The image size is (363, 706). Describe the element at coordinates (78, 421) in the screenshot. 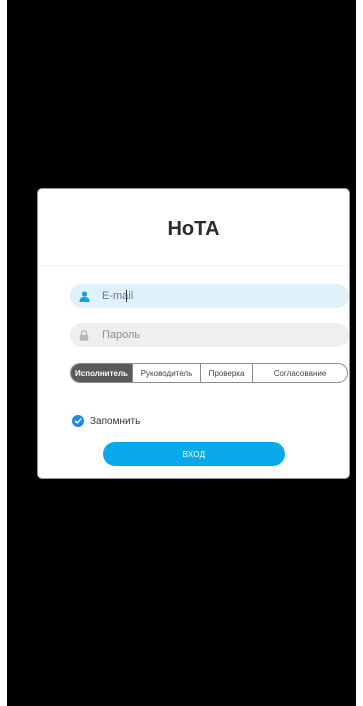

I see `check-icon` at that location.